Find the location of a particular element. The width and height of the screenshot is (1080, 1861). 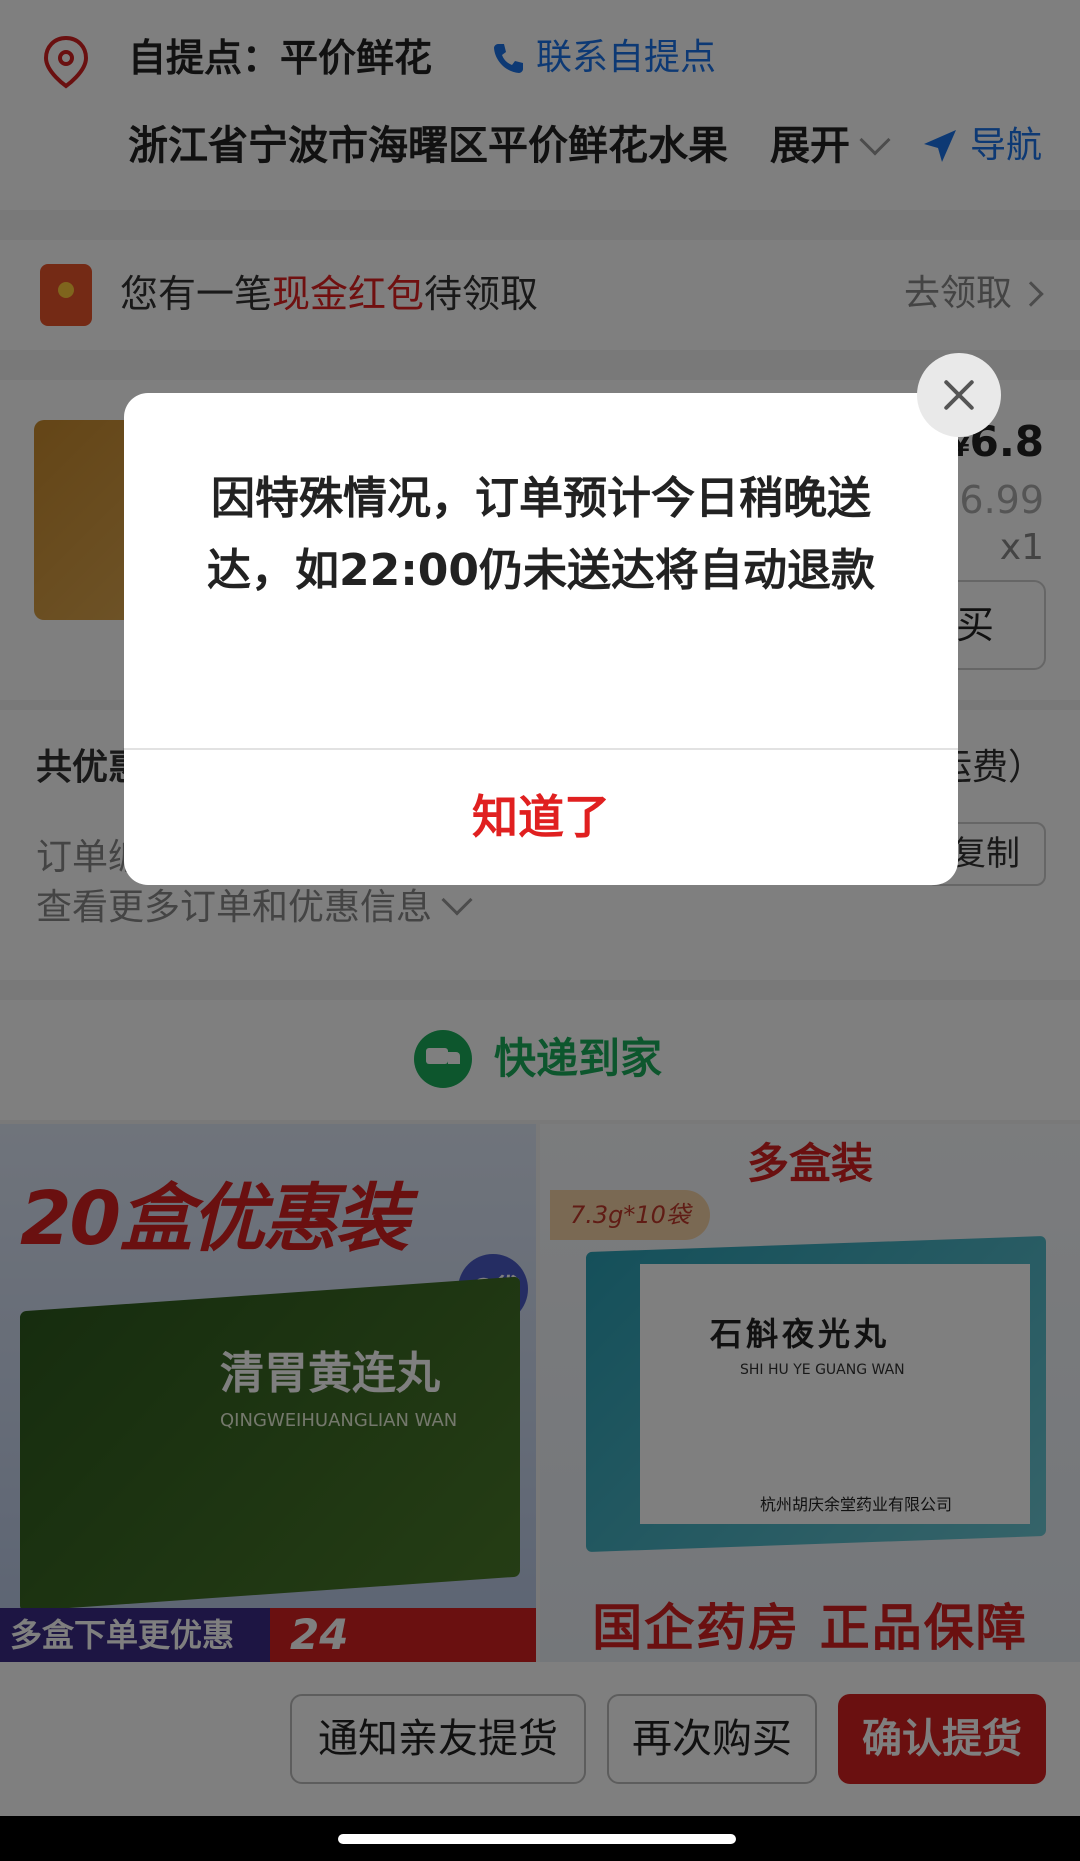

dialog-ok-button: 知道了 is located at coordinates (541, 817).